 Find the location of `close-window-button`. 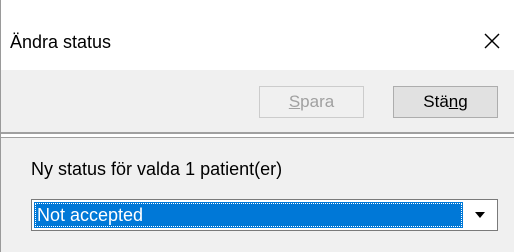

close-window-button is located at coordinates (491, 41).